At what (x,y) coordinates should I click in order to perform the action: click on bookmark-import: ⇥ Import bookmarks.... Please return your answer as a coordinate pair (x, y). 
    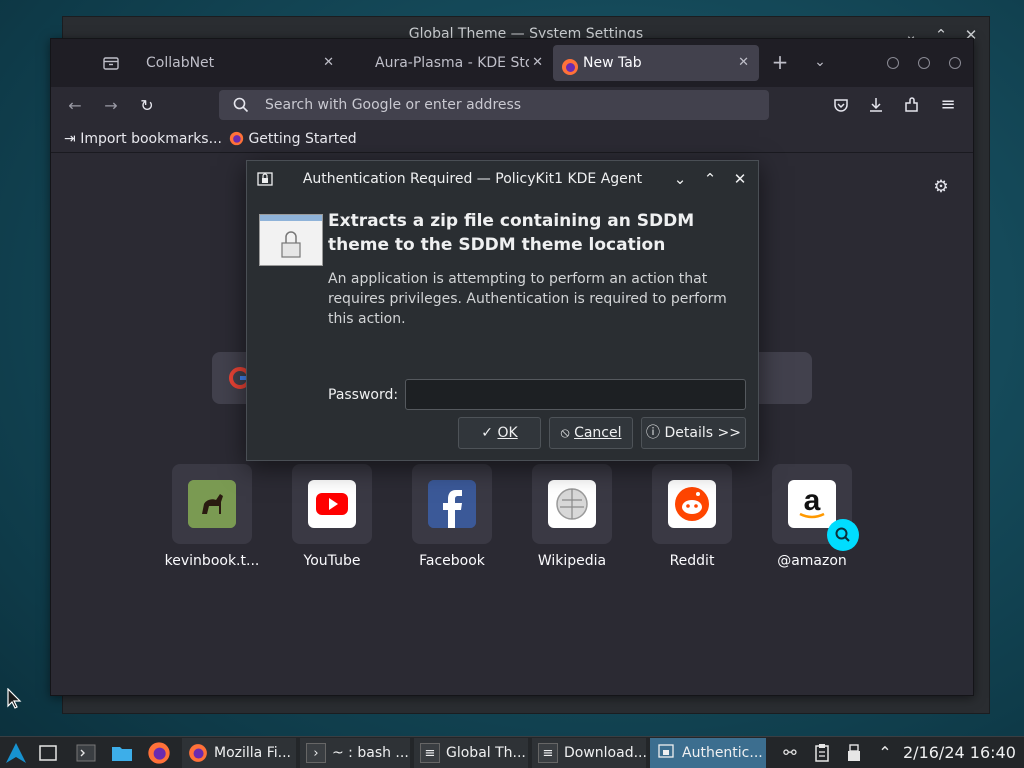
    Looking at the image, I should click on (143, 139).